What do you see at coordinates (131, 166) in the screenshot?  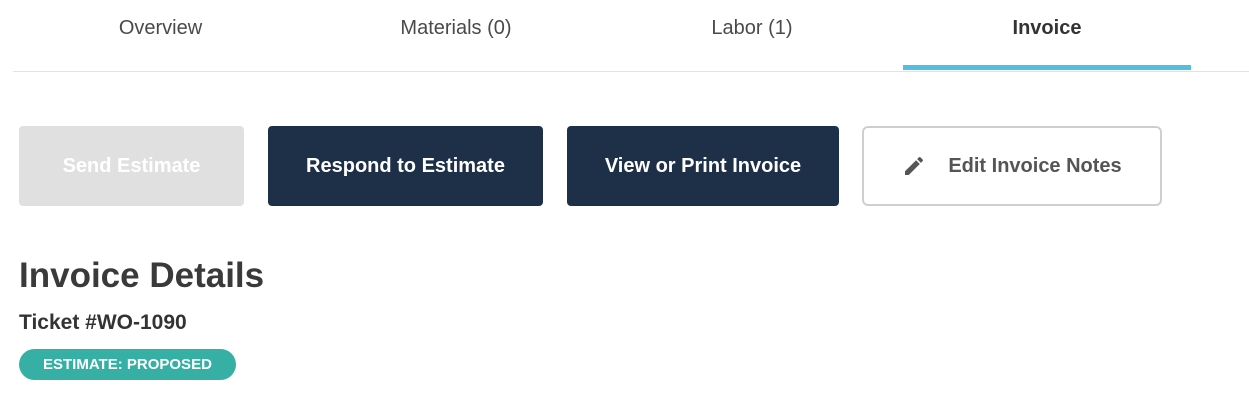 I see `send-estimate-button: Send Estimate` at bounding box center [131, 166].